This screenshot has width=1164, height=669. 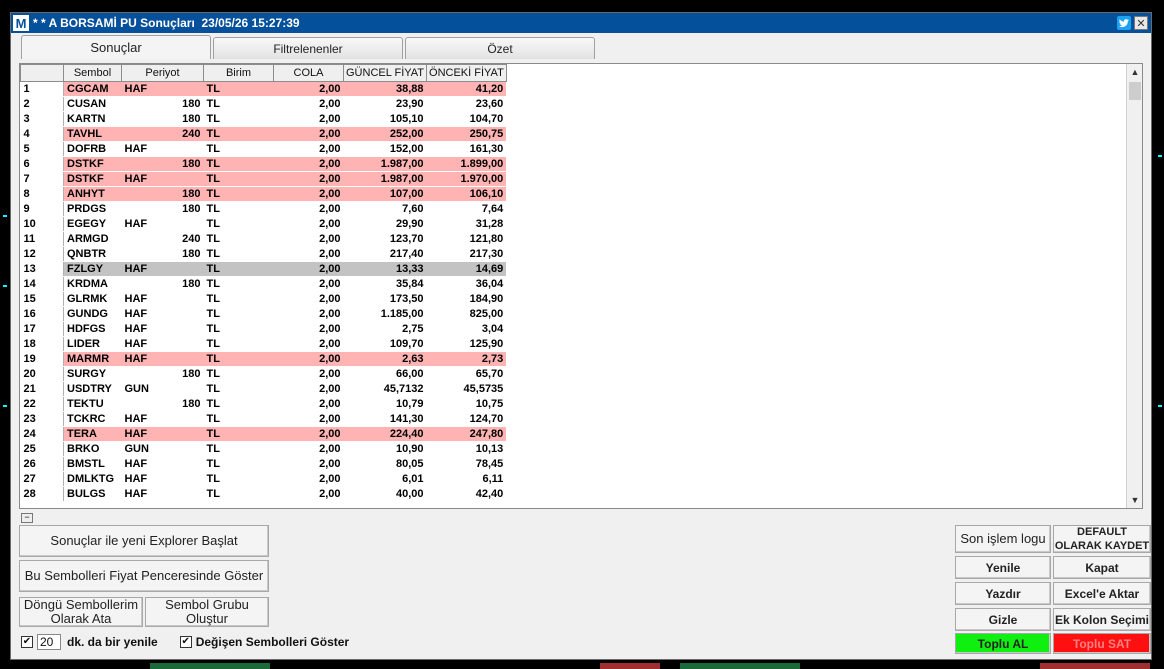 What do you see at coordinates (263, 449) in the screenshot?
I see `table-row: 25 BRKO GUN TL 2,00 10,90 10,13` at bounding box center [263, 449].